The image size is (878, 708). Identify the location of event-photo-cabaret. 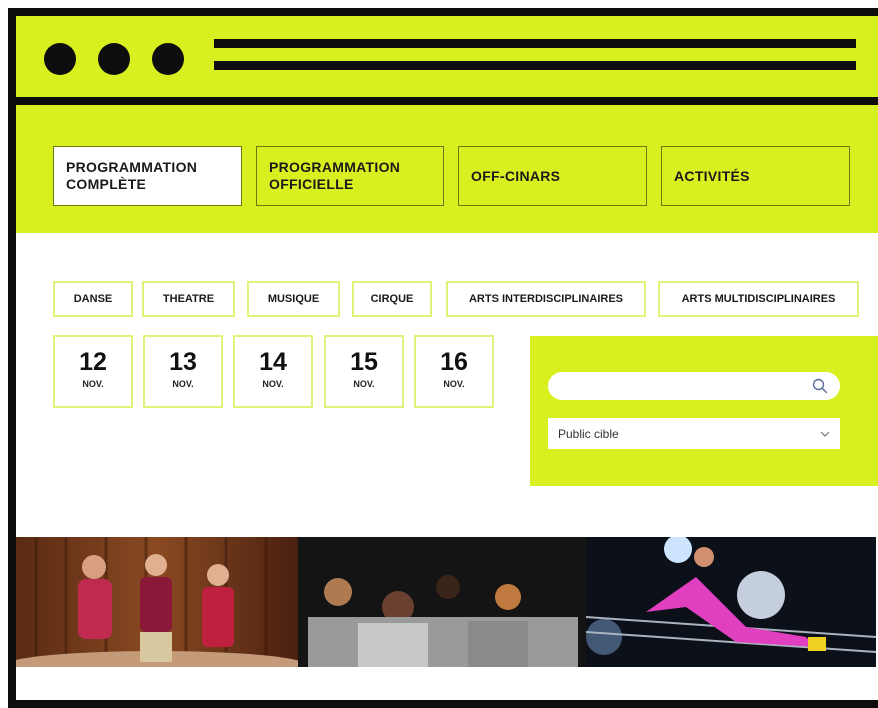
(157, 602).